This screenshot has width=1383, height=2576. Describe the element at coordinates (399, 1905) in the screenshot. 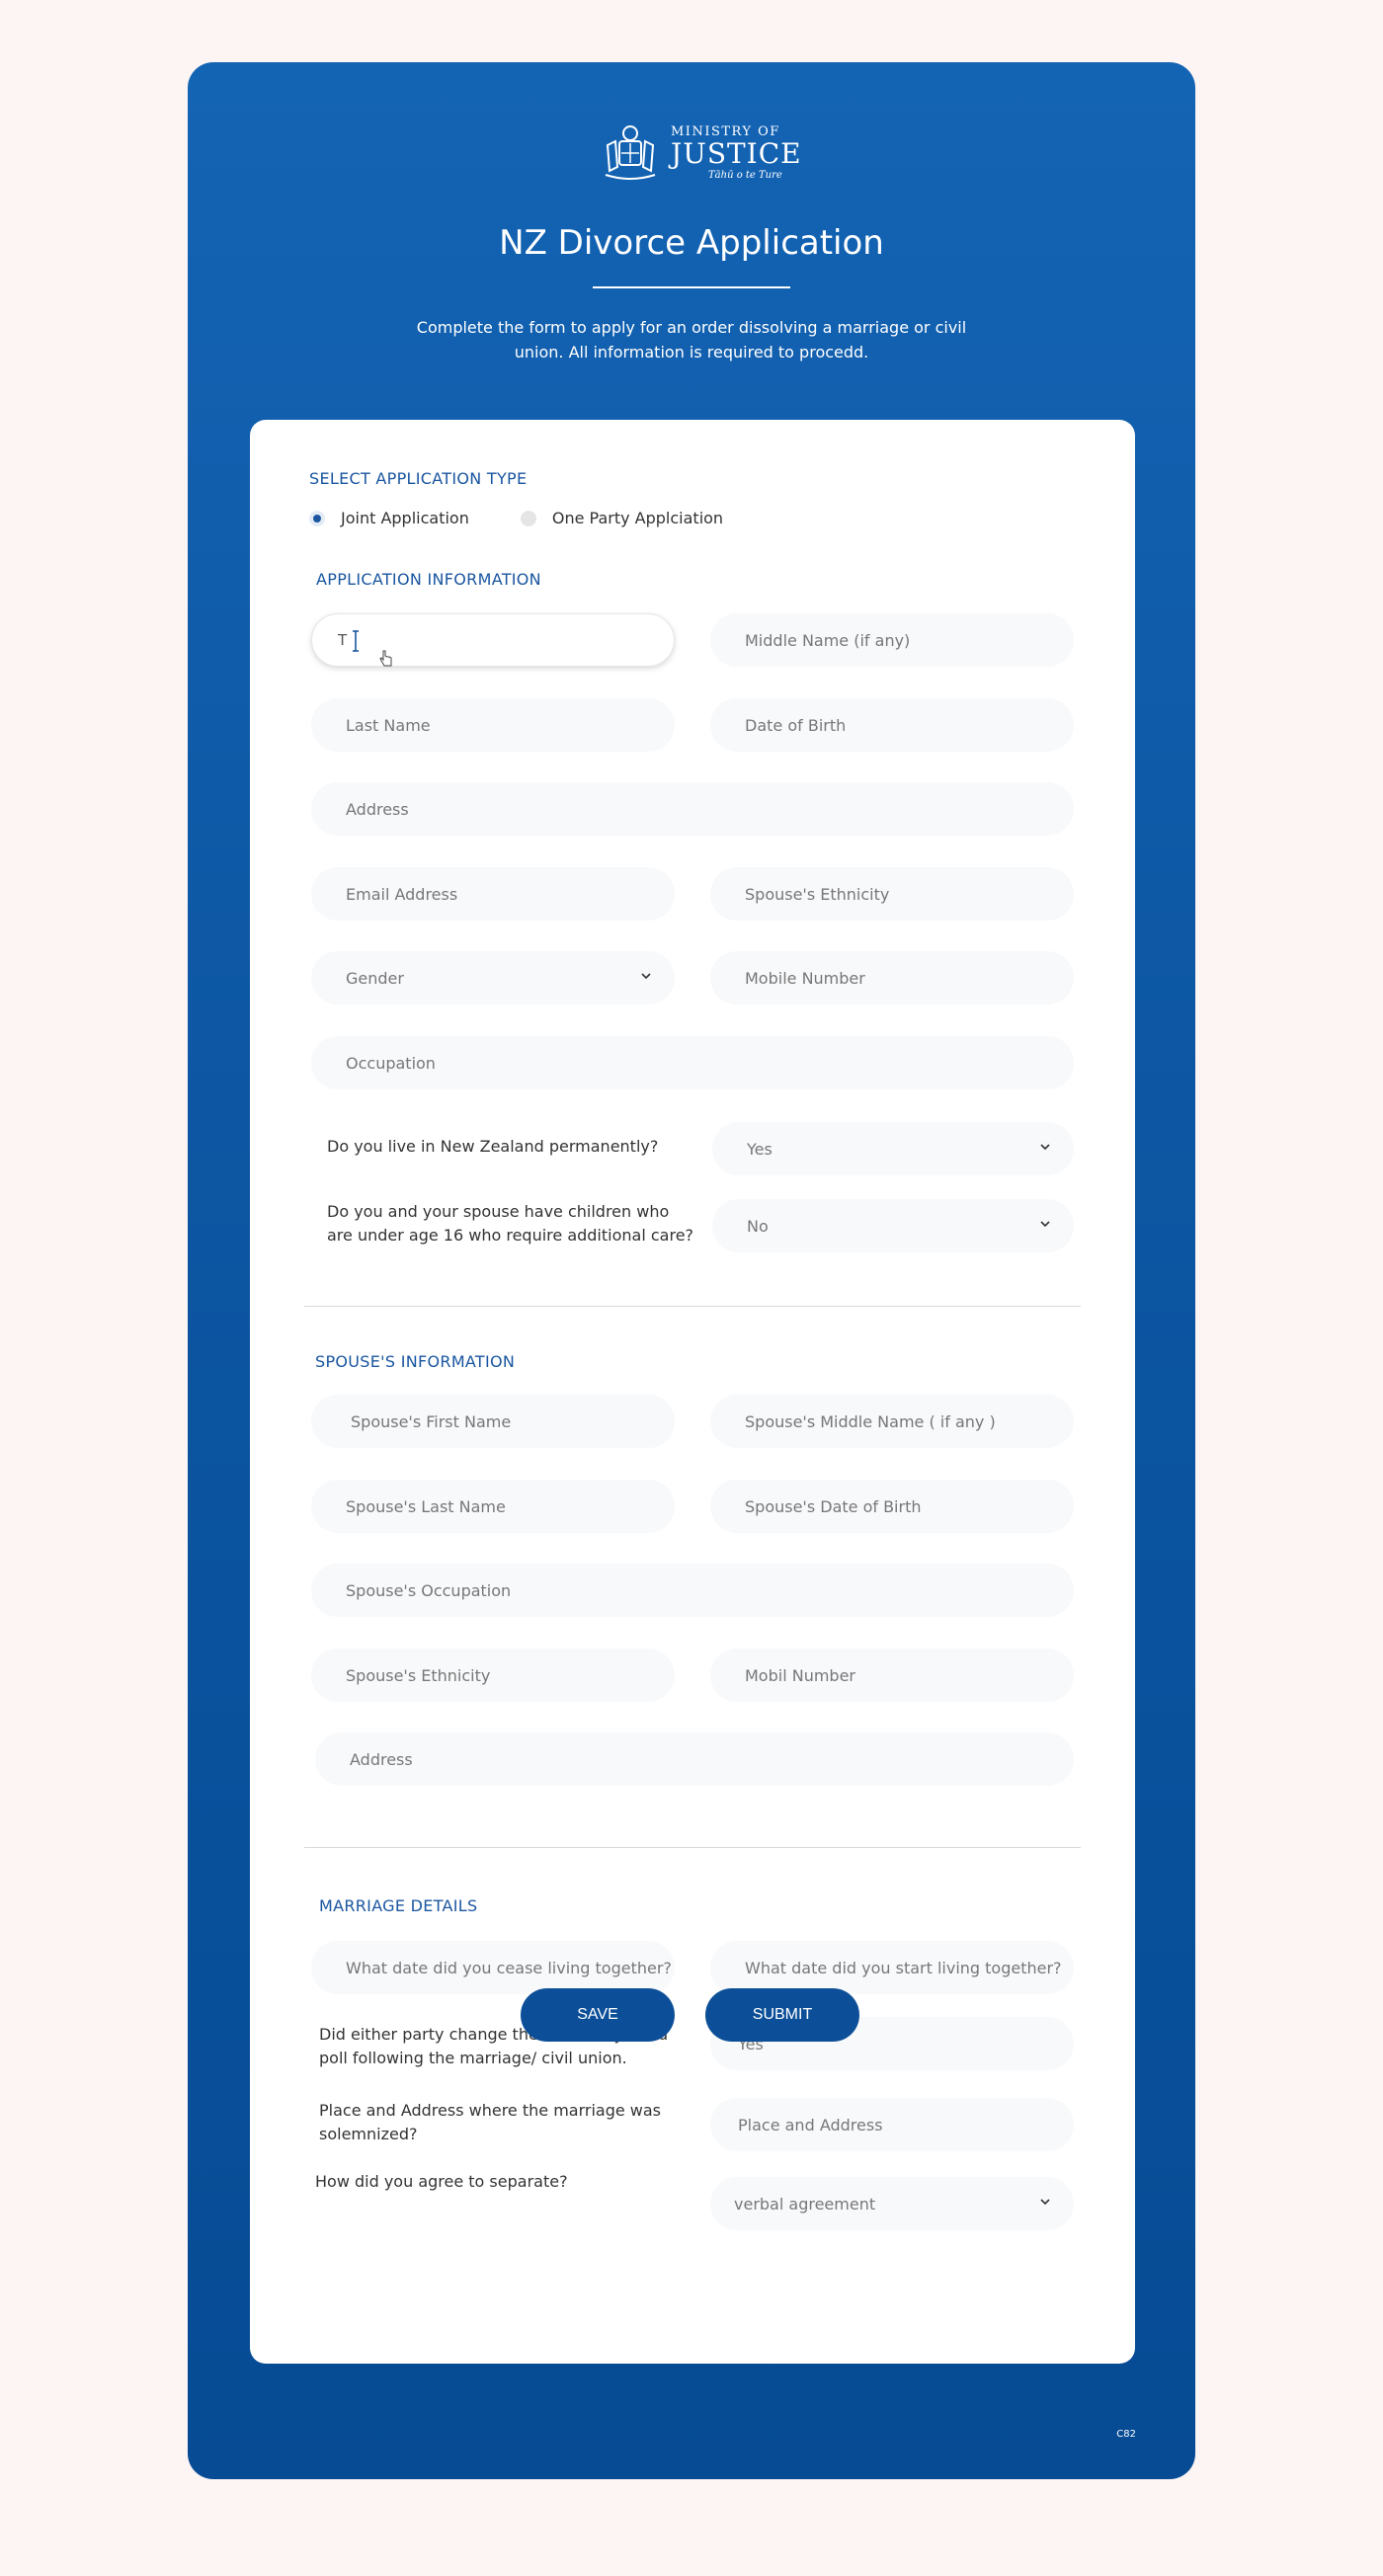

I see `section-marriage-details: MARRIAGE DETAILS` at that location.